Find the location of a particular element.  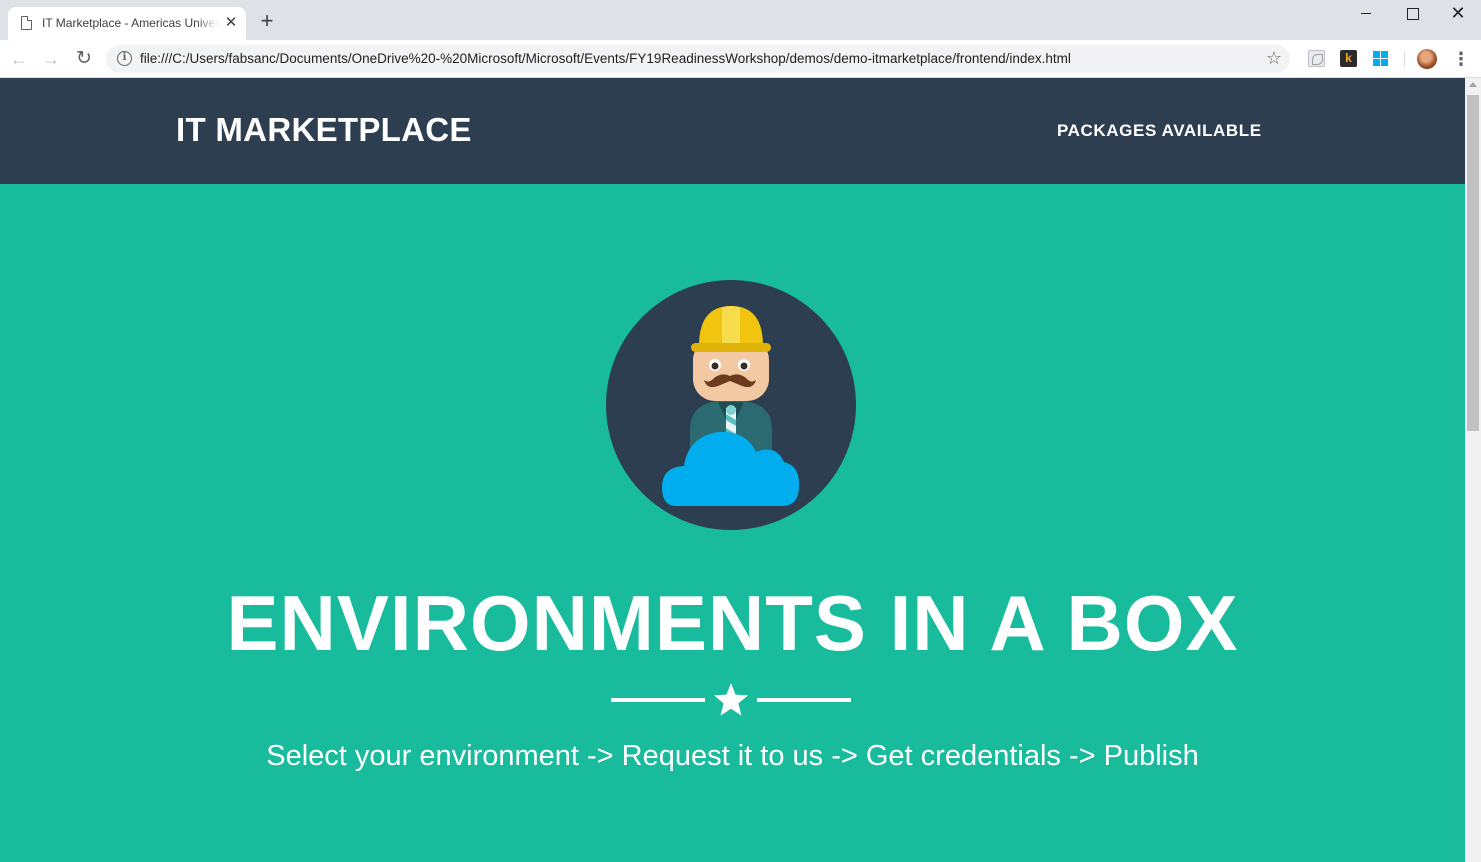

forward-arrow-icon: → is located at coordinates (51, 59).